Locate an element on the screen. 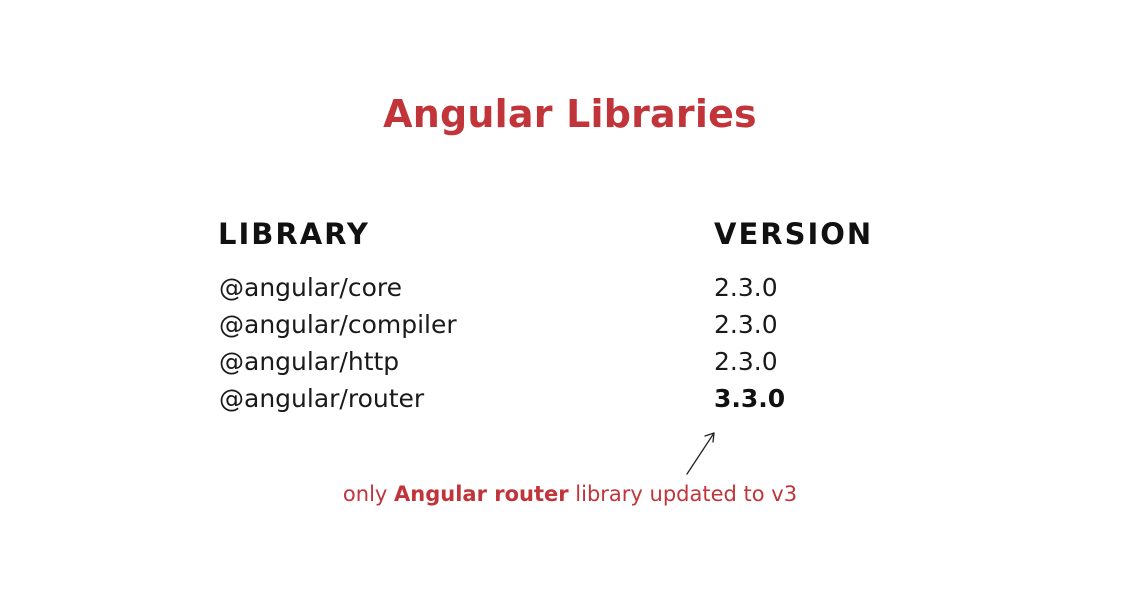 The image size is (1140, 600). library-name: @angular/http is located at coordinates (309, 361).